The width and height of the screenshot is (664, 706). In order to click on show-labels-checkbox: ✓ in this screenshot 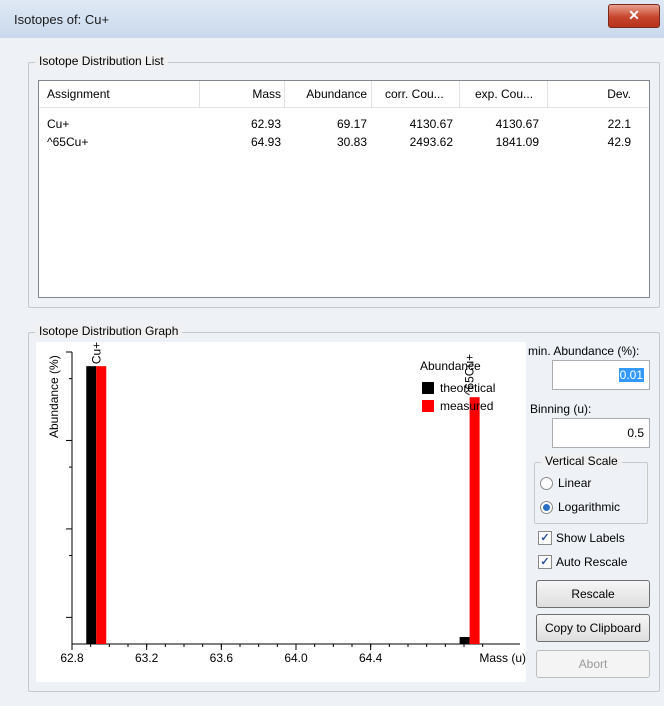, I will do `click(545, 538)`.